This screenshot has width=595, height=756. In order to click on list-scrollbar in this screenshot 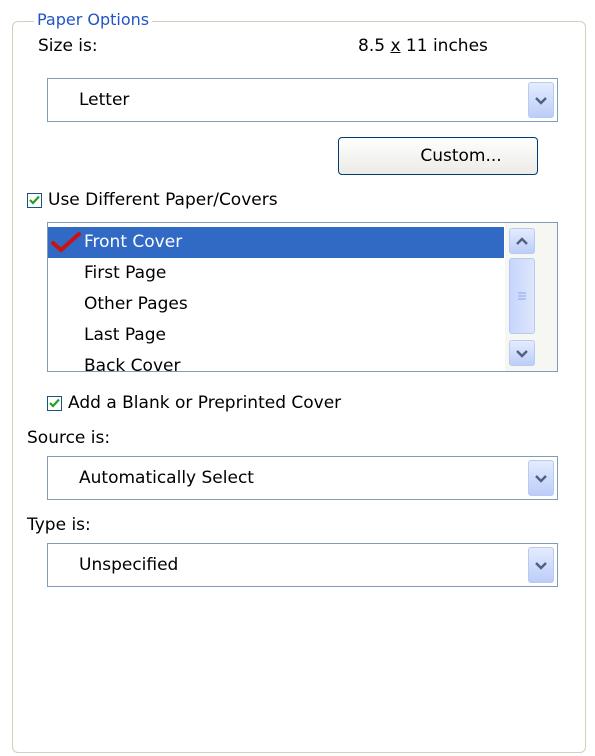, I will do `click(531, 297)`.